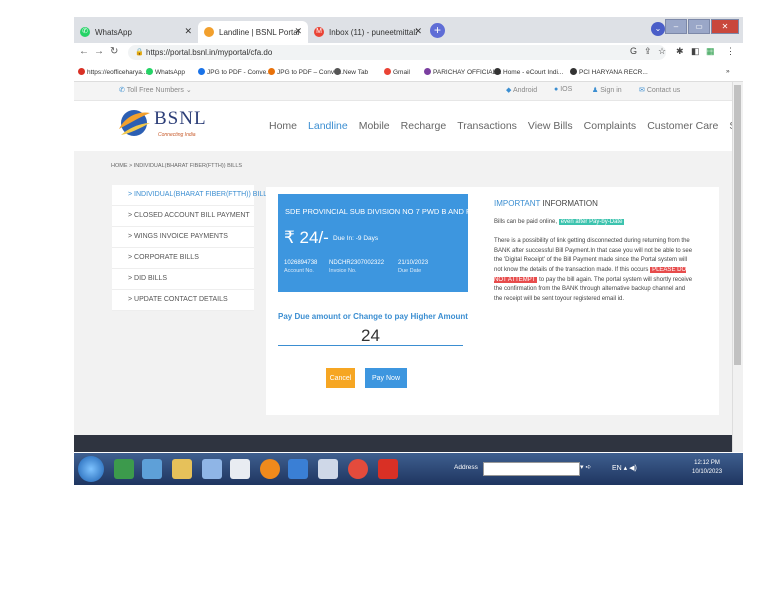 This screenshot has width=768, height=594. Describe the element at coordinates (183, 258) in the screenshot. I see `side-menu-item: > CORPORATE BILLS` at that location.